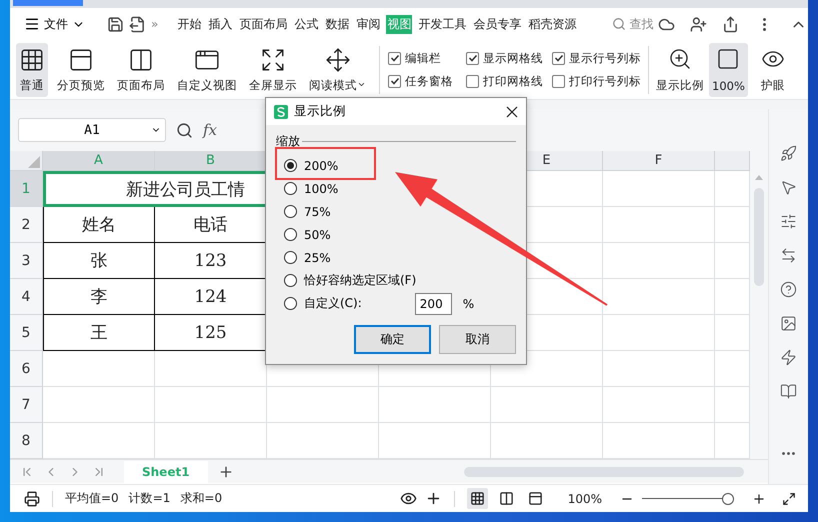 The width and height of the screenshot is (818, 522). Describe the element at coordinates (468, 303) in the screenshot. I see `unit-label: %` at that location.